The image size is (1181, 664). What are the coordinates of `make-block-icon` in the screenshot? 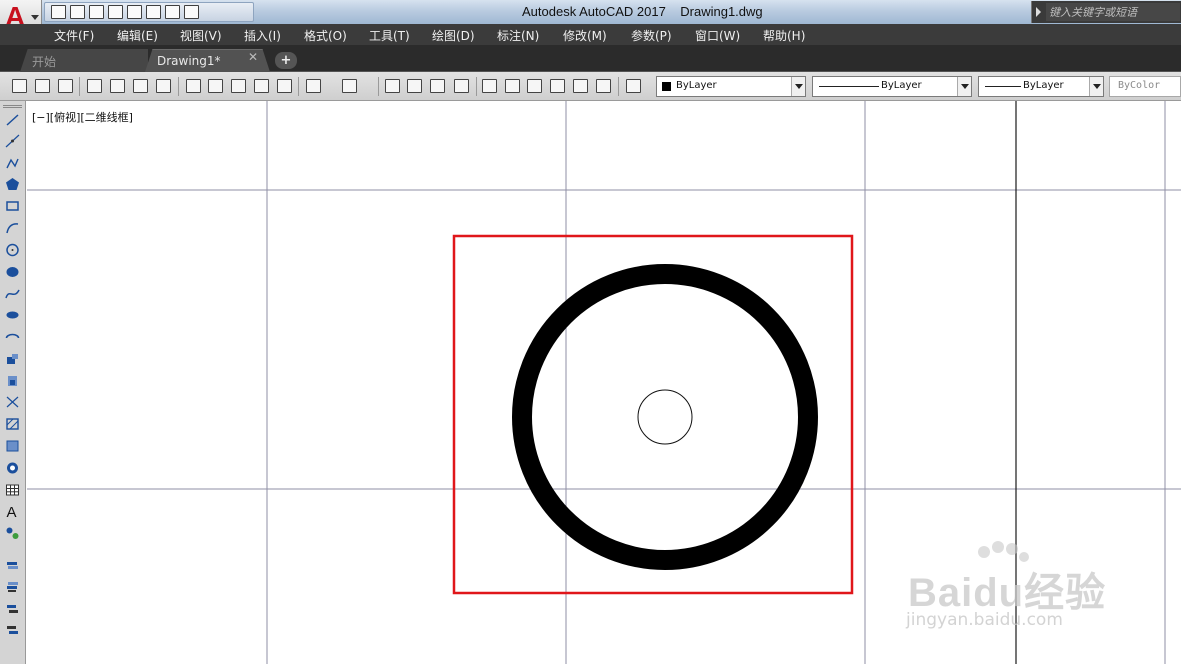 It's located at (12, 381).